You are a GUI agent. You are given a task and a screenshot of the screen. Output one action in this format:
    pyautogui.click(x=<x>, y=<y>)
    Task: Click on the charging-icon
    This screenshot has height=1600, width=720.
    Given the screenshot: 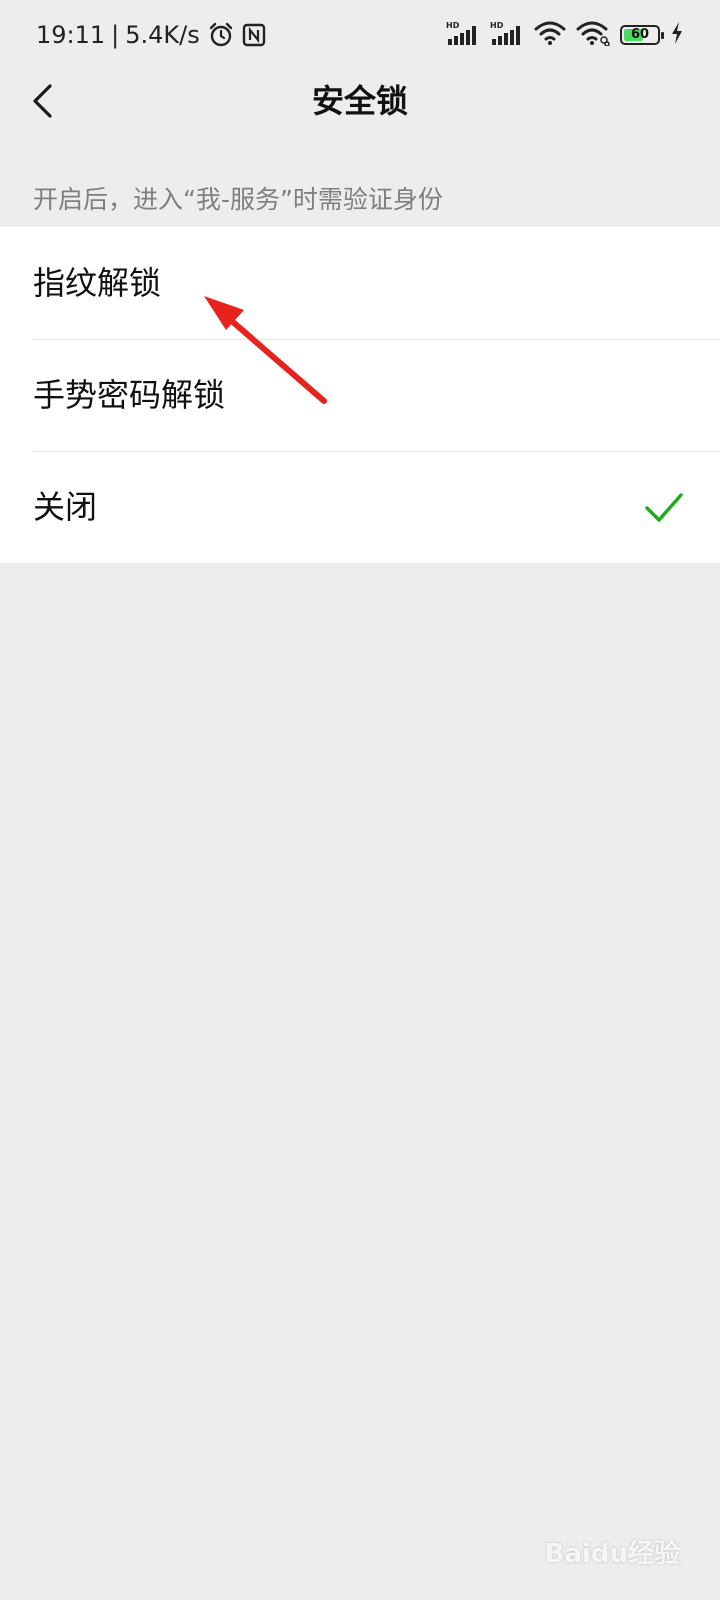 What is the action you would take?
    pyautogui.click(x=677, y=35)
    